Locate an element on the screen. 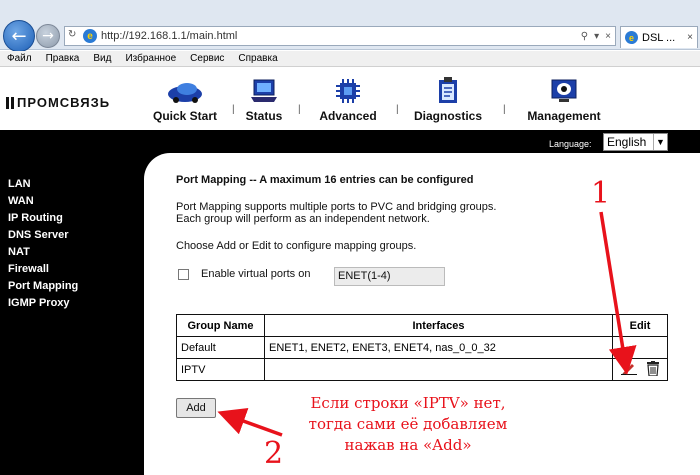 The width and height of the screenshot is (700, 475). cell-edit-actions is located at coordinates (640, 369).